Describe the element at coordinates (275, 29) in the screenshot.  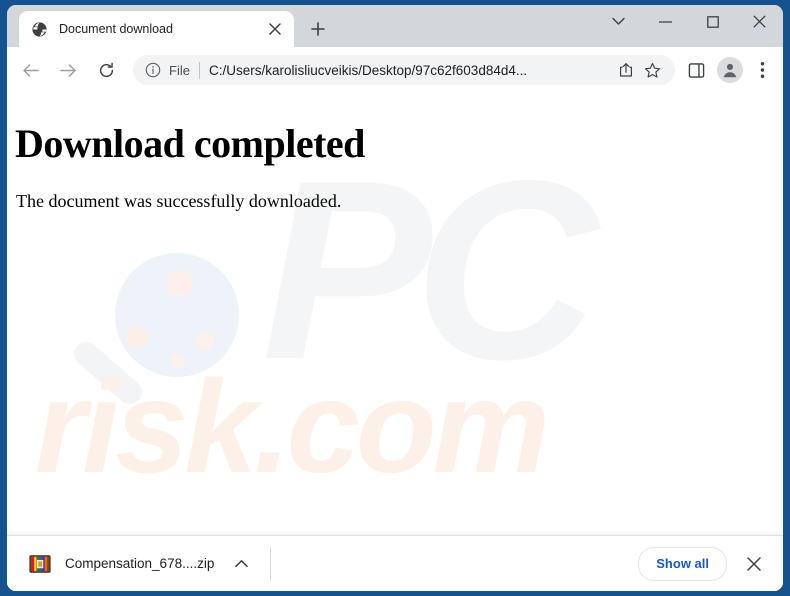
I see `tab-close-icon` at that location.